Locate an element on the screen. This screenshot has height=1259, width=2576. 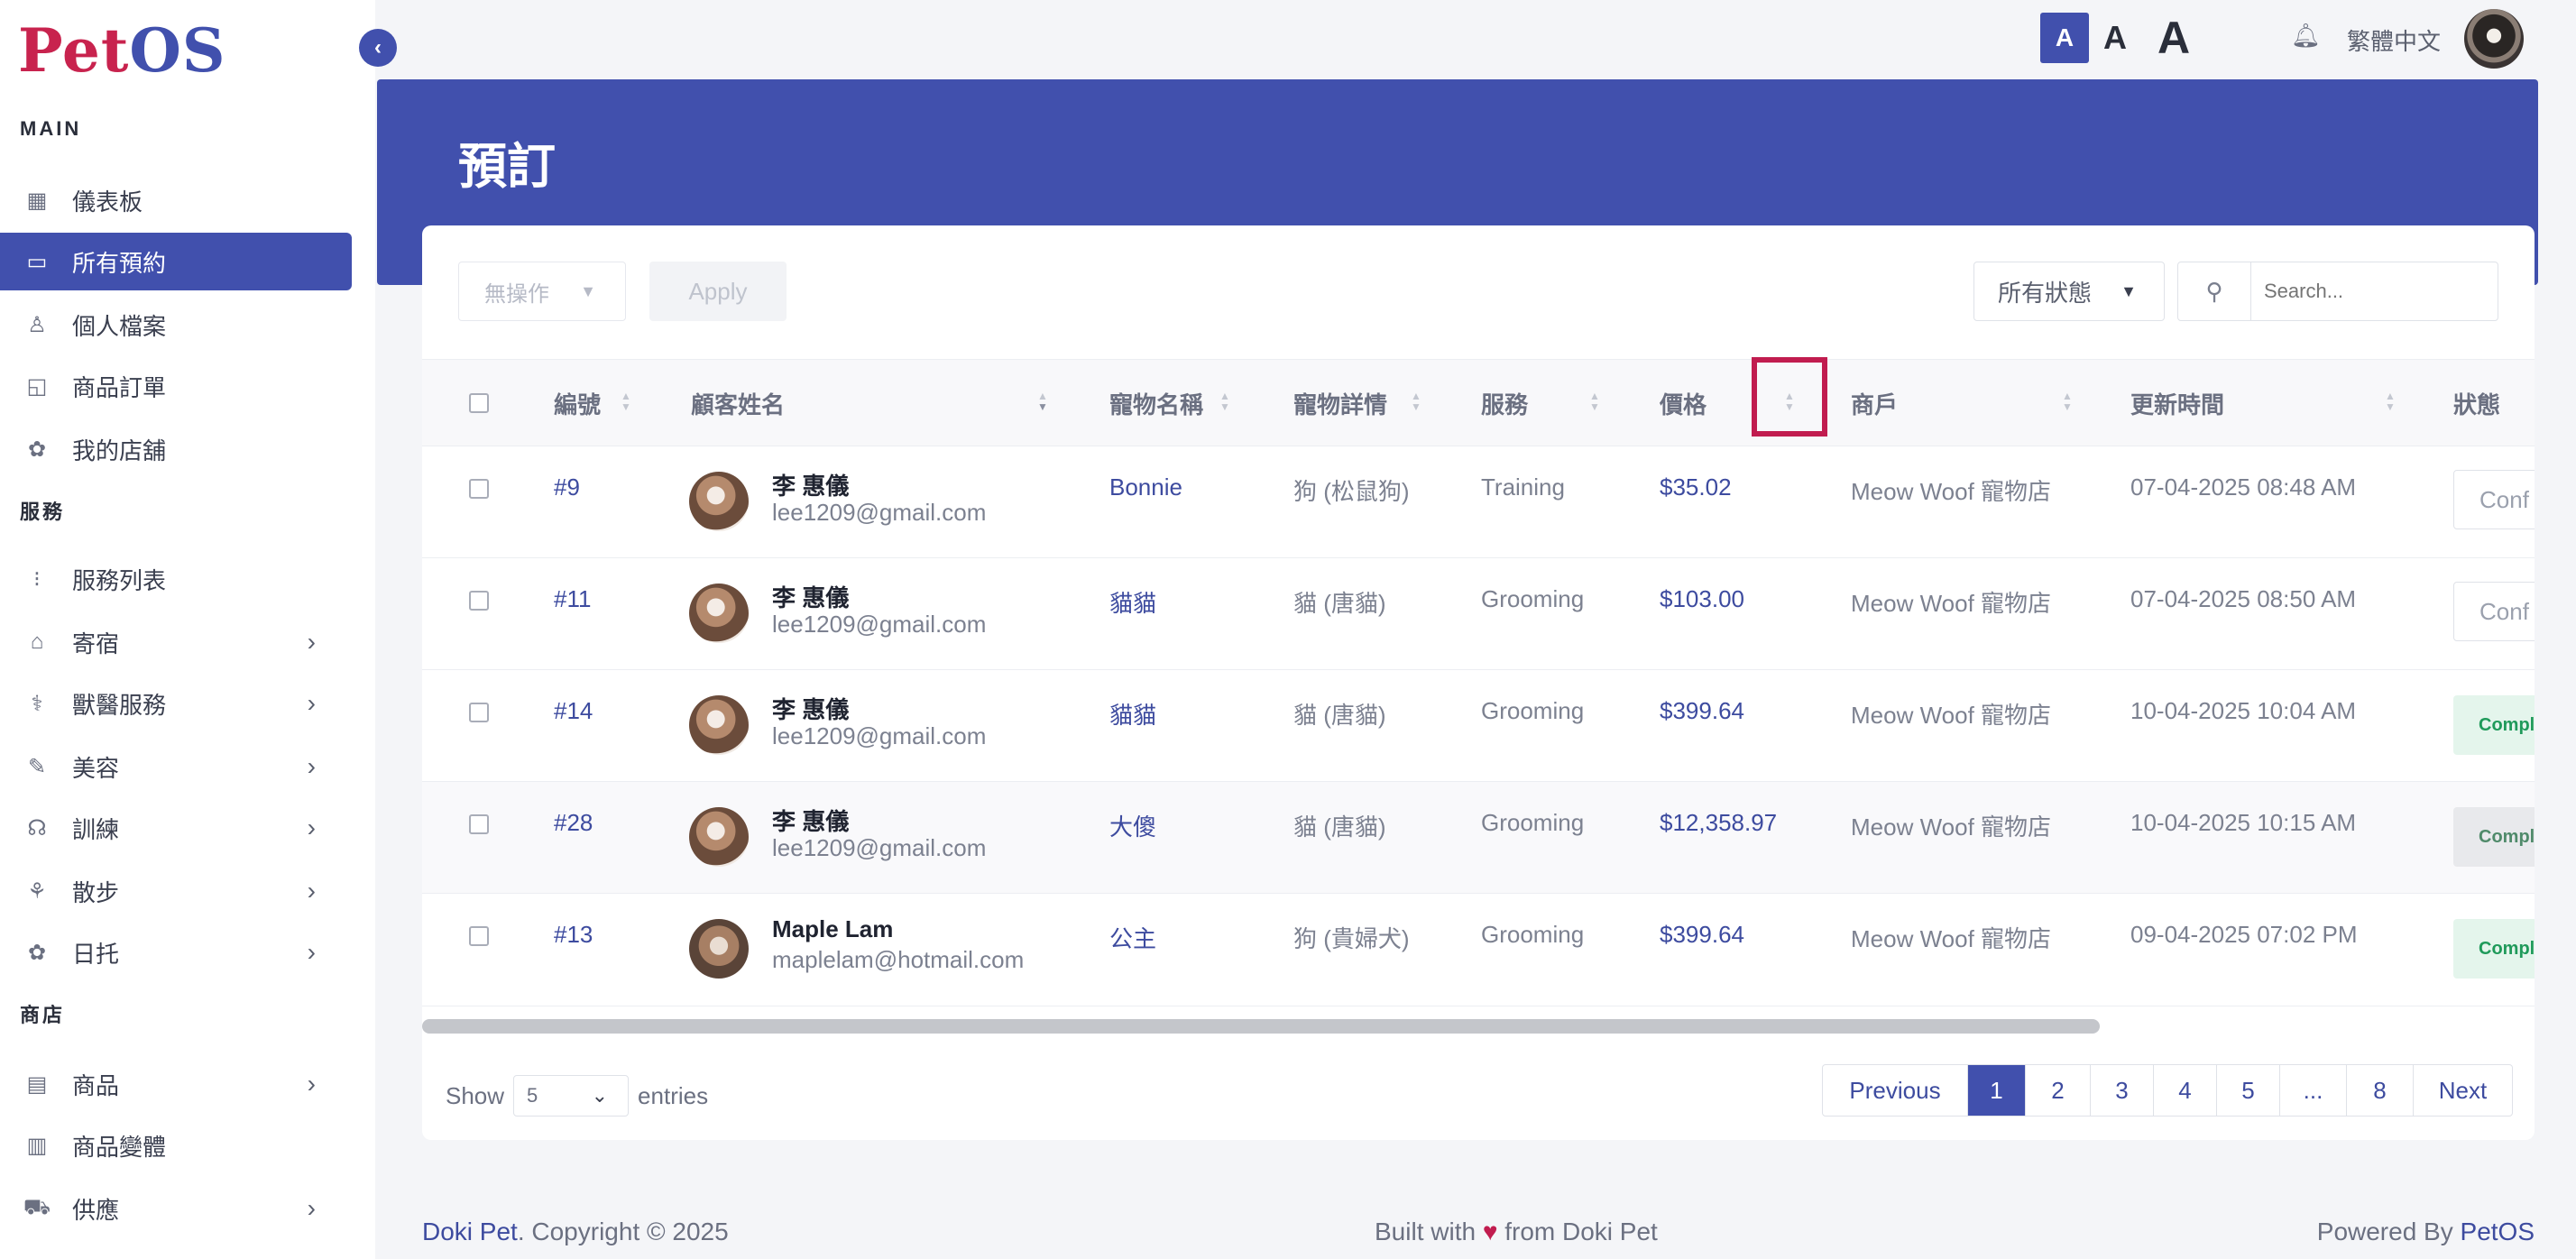
column-header-status: 狀態 is located at coordinates (2477, 403).